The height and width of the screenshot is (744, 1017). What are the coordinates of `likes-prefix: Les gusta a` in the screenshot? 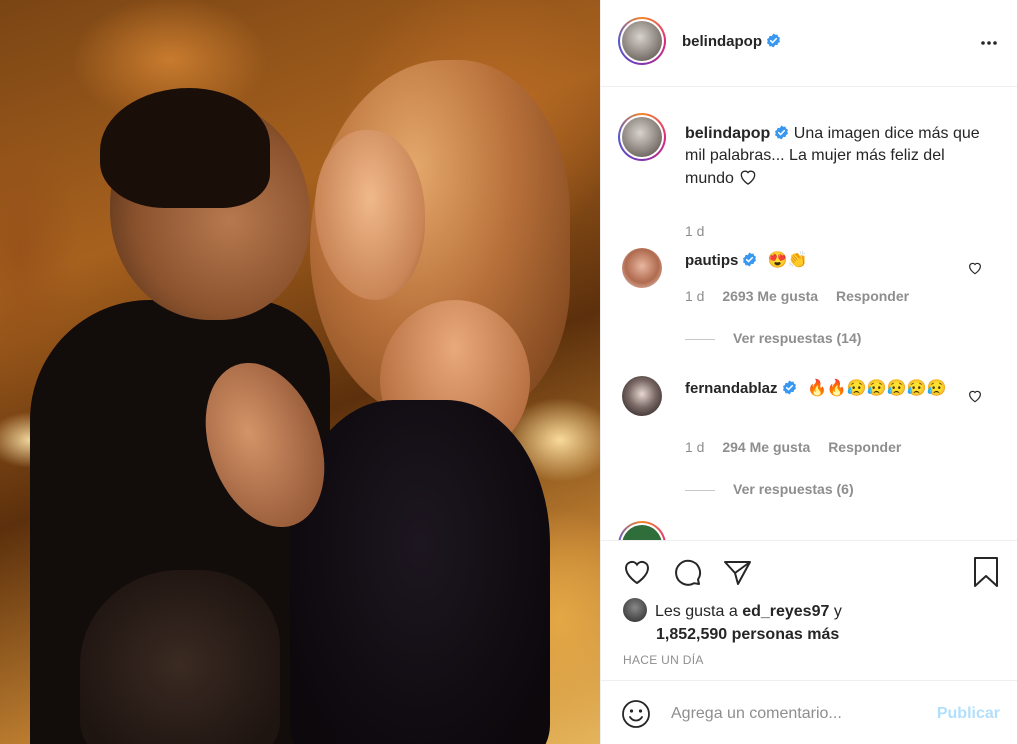 It's located at (696, 611).